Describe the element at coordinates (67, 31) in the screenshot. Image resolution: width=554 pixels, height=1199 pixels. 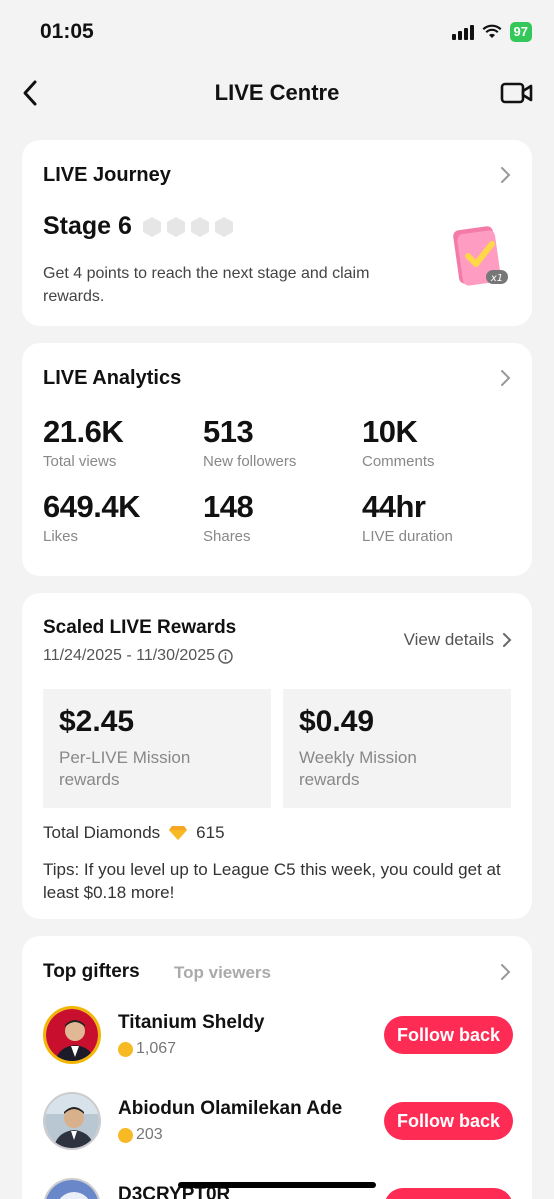
I see `status-time: 01:05` at that location.